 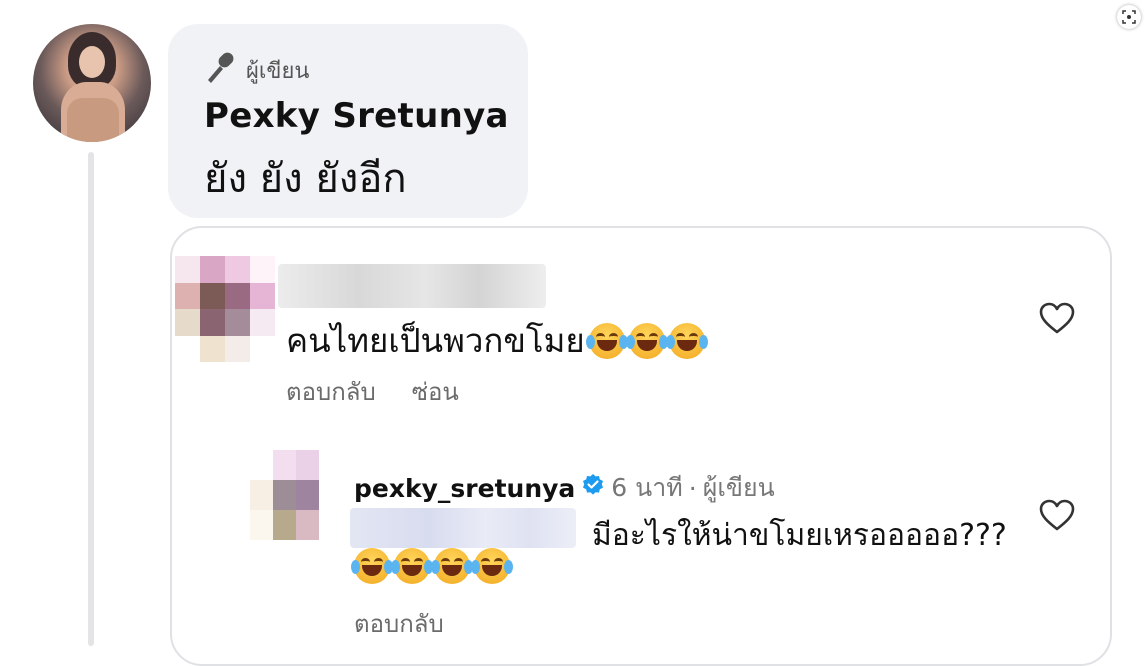 I want to click on mention-blurred, so click(x=463, y=528).